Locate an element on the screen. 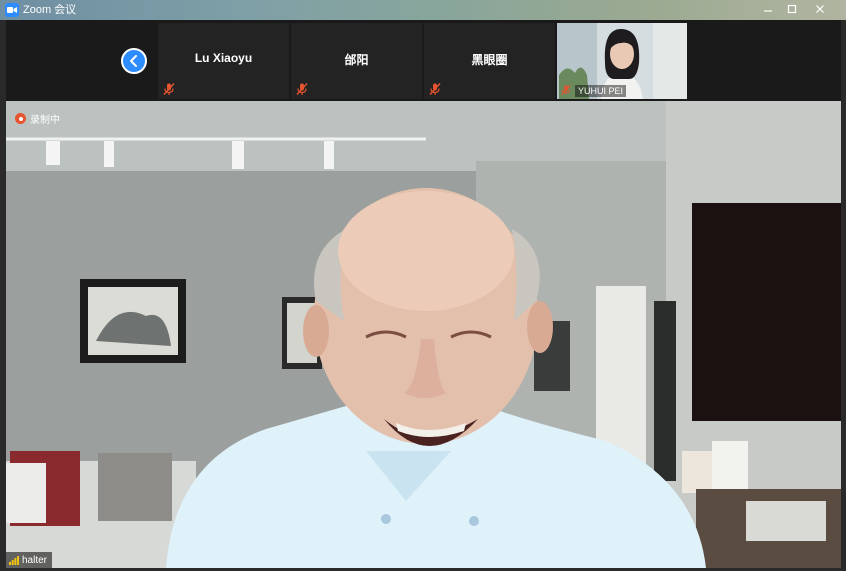 The height and width of the screenshot is (571, 846). zoom-app-icon is located at coordinates (12, 10).